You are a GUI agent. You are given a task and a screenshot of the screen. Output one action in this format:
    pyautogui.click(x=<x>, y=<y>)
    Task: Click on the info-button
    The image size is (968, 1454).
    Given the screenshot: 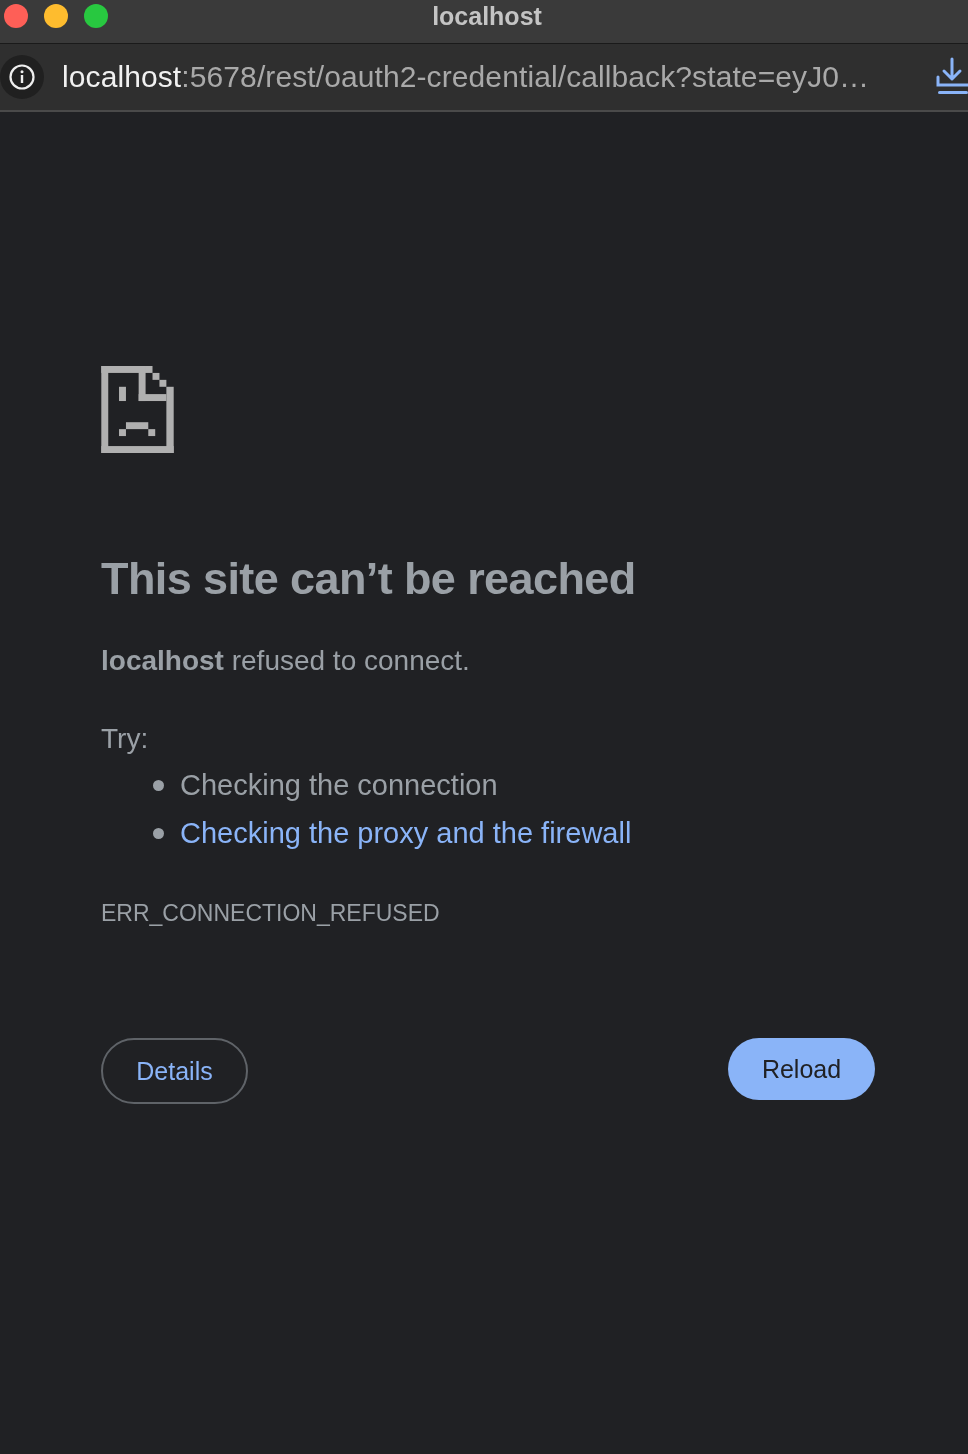 What is the action you would take?
    pyautogui.click(x=22, y=77)
    